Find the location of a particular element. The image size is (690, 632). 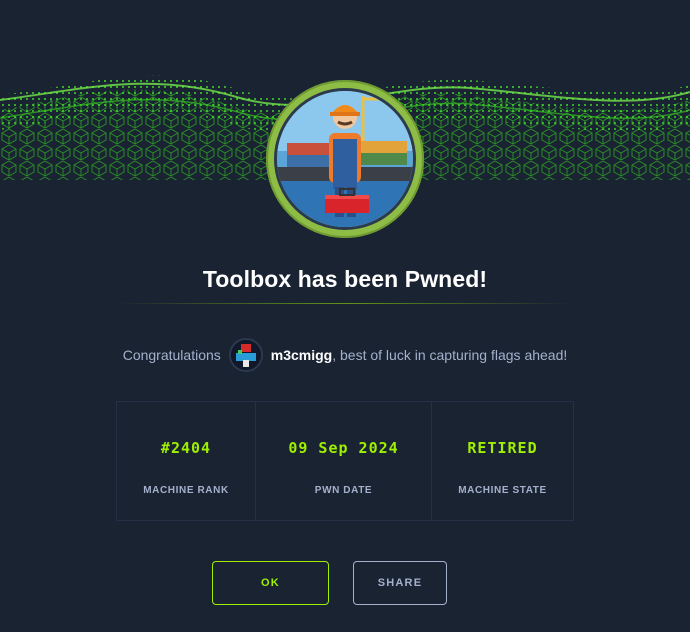

user-avatar is located at coordinates (245, 355).